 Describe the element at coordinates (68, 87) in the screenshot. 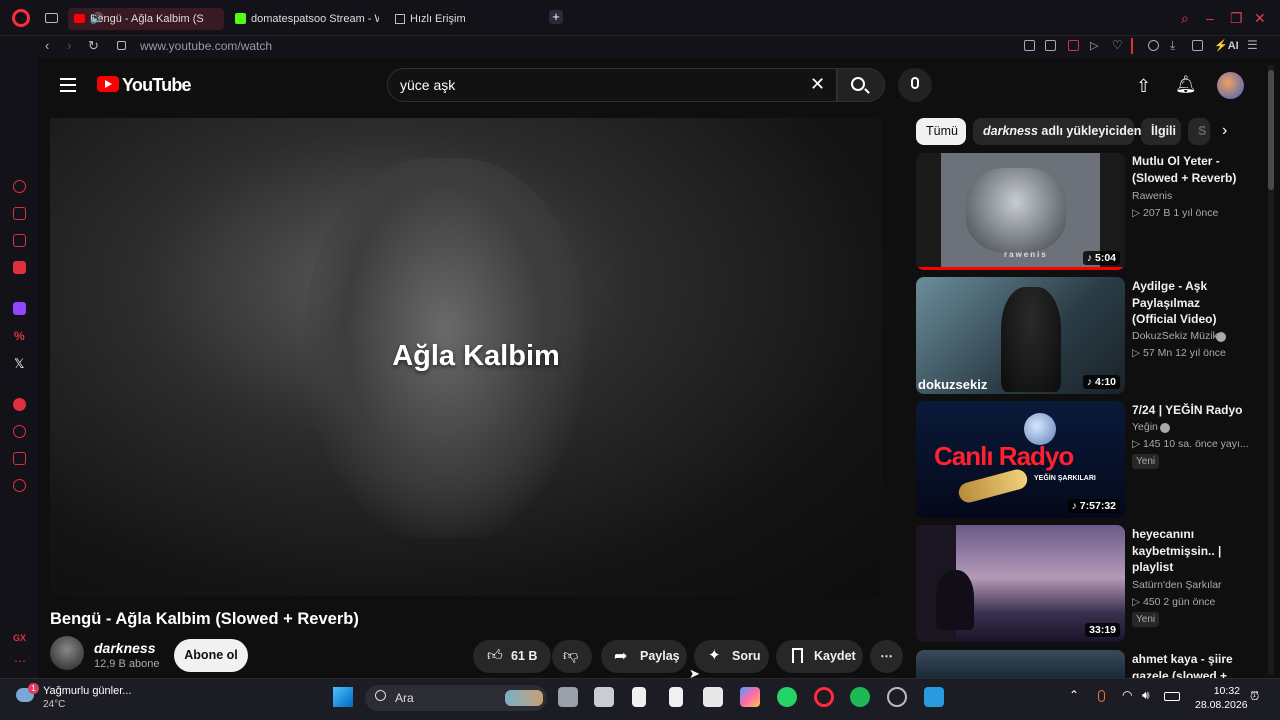

I see `guide-menu-icon` at that location.